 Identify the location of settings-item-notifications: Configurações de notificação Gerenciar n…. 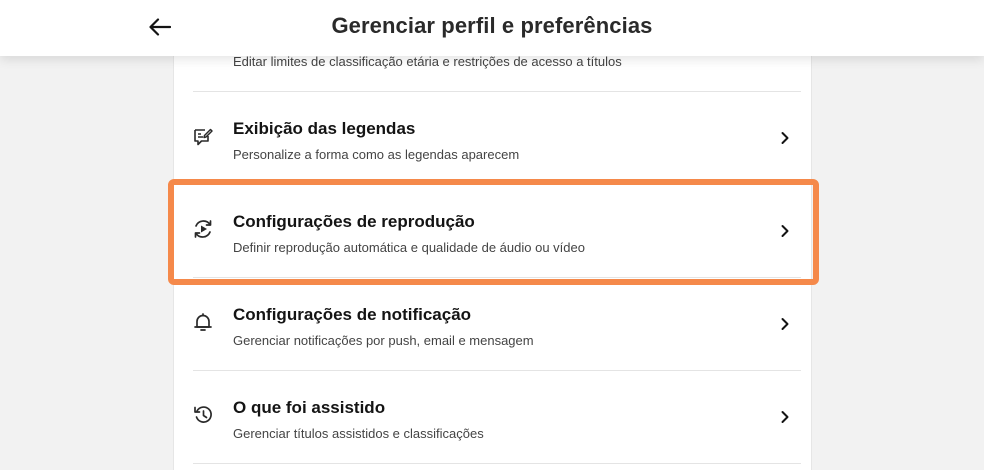
(493, 325).